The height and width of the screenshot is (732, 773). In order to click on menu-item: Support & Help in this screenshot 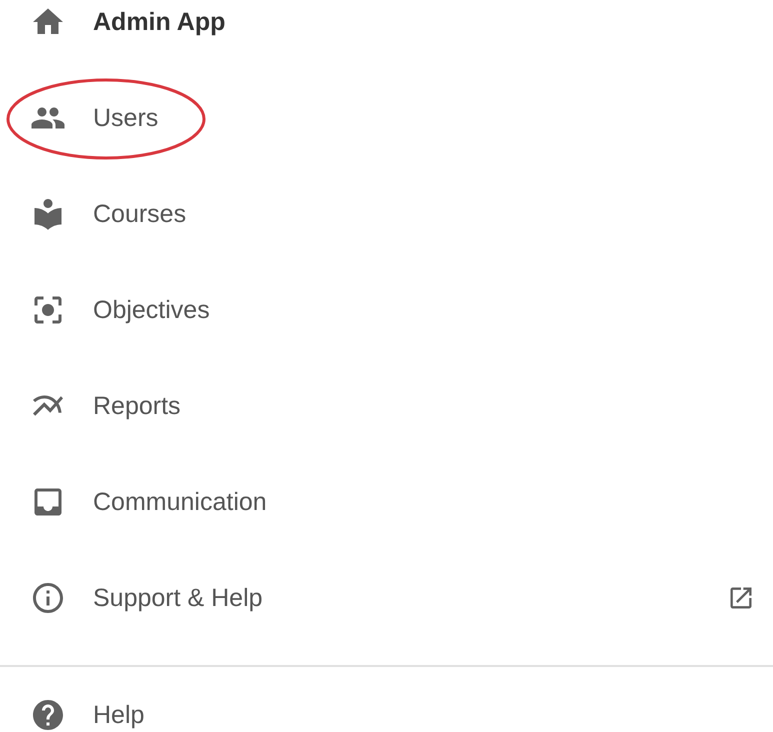, I will do `click(178, 598)`.